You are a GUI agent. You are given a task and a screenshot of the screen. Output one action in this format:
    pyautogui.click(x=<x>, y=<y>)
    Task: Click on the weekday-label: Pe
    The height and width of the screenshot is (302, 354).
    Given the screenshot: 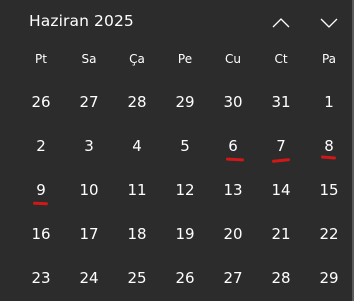 What is the action you would take?
    pyautogui.click(x=185, y=59)
    